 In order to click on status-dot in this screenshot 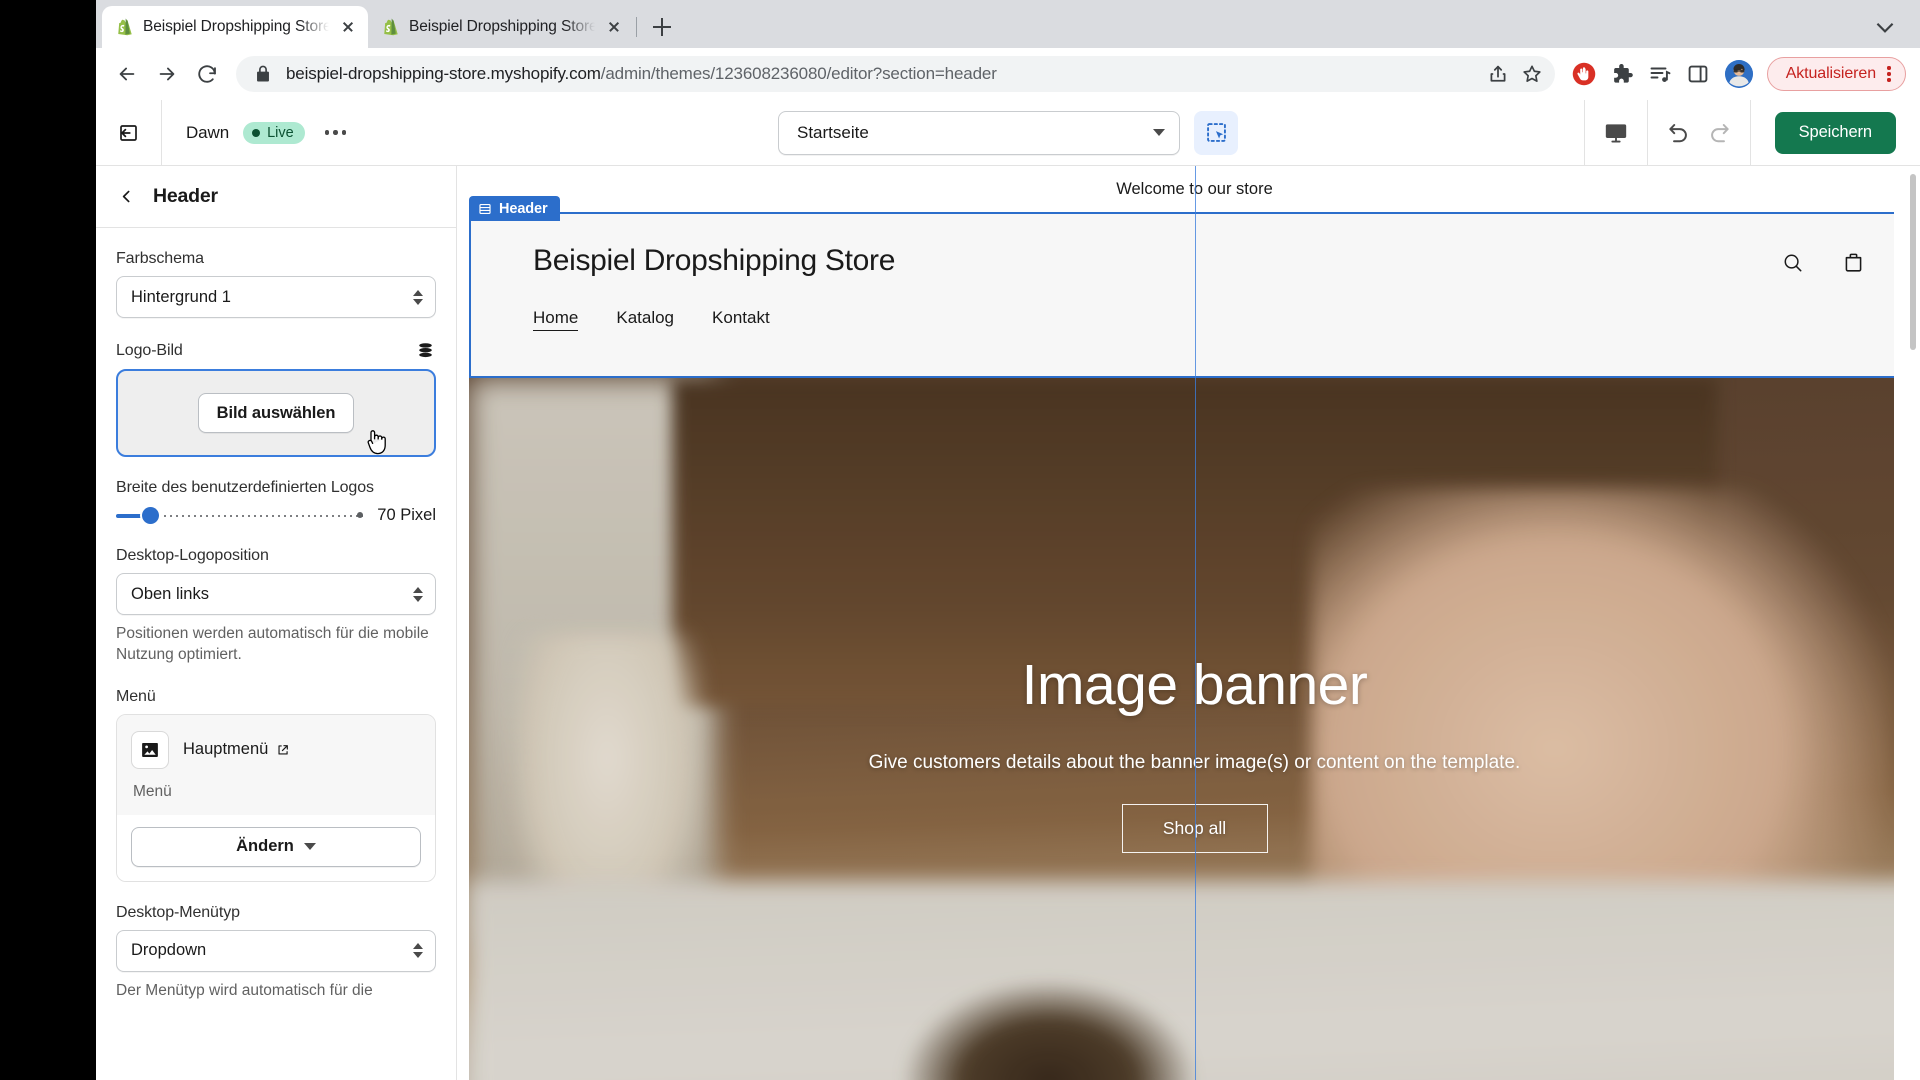, I will do `click(256, 132)`.